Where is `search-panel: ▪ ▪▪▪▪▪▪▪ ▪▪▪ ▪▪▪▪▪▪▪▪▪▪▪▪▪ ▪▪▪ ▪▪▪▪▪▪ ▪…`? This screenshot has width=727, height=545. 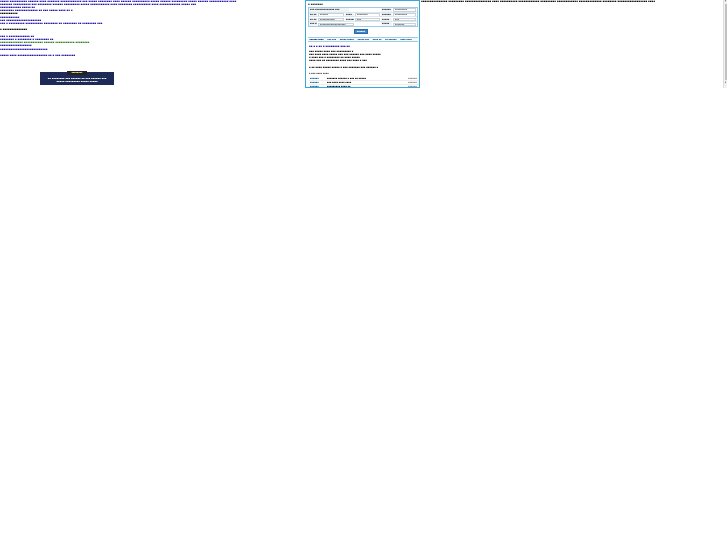
search-panel: ▪ ▪▪▪▪▪▪▪ ▪▪▪ ▪▪▪▪▪▪▪▪▪▪▪▪▪ ▪▪▪ ▪▪▪▪▪▪ ▪… is located at coordinates (362, 44).